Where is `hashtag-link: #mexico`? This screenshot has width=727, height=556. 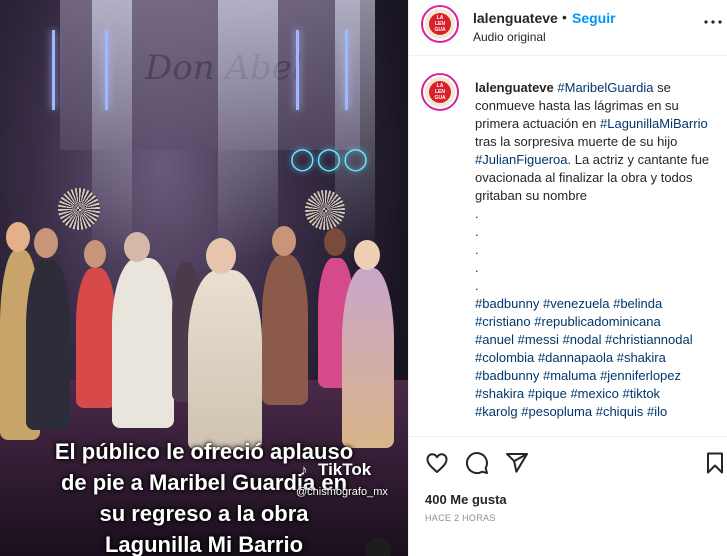
hashtag-link: #mexico is located at coordinates (594, 393).